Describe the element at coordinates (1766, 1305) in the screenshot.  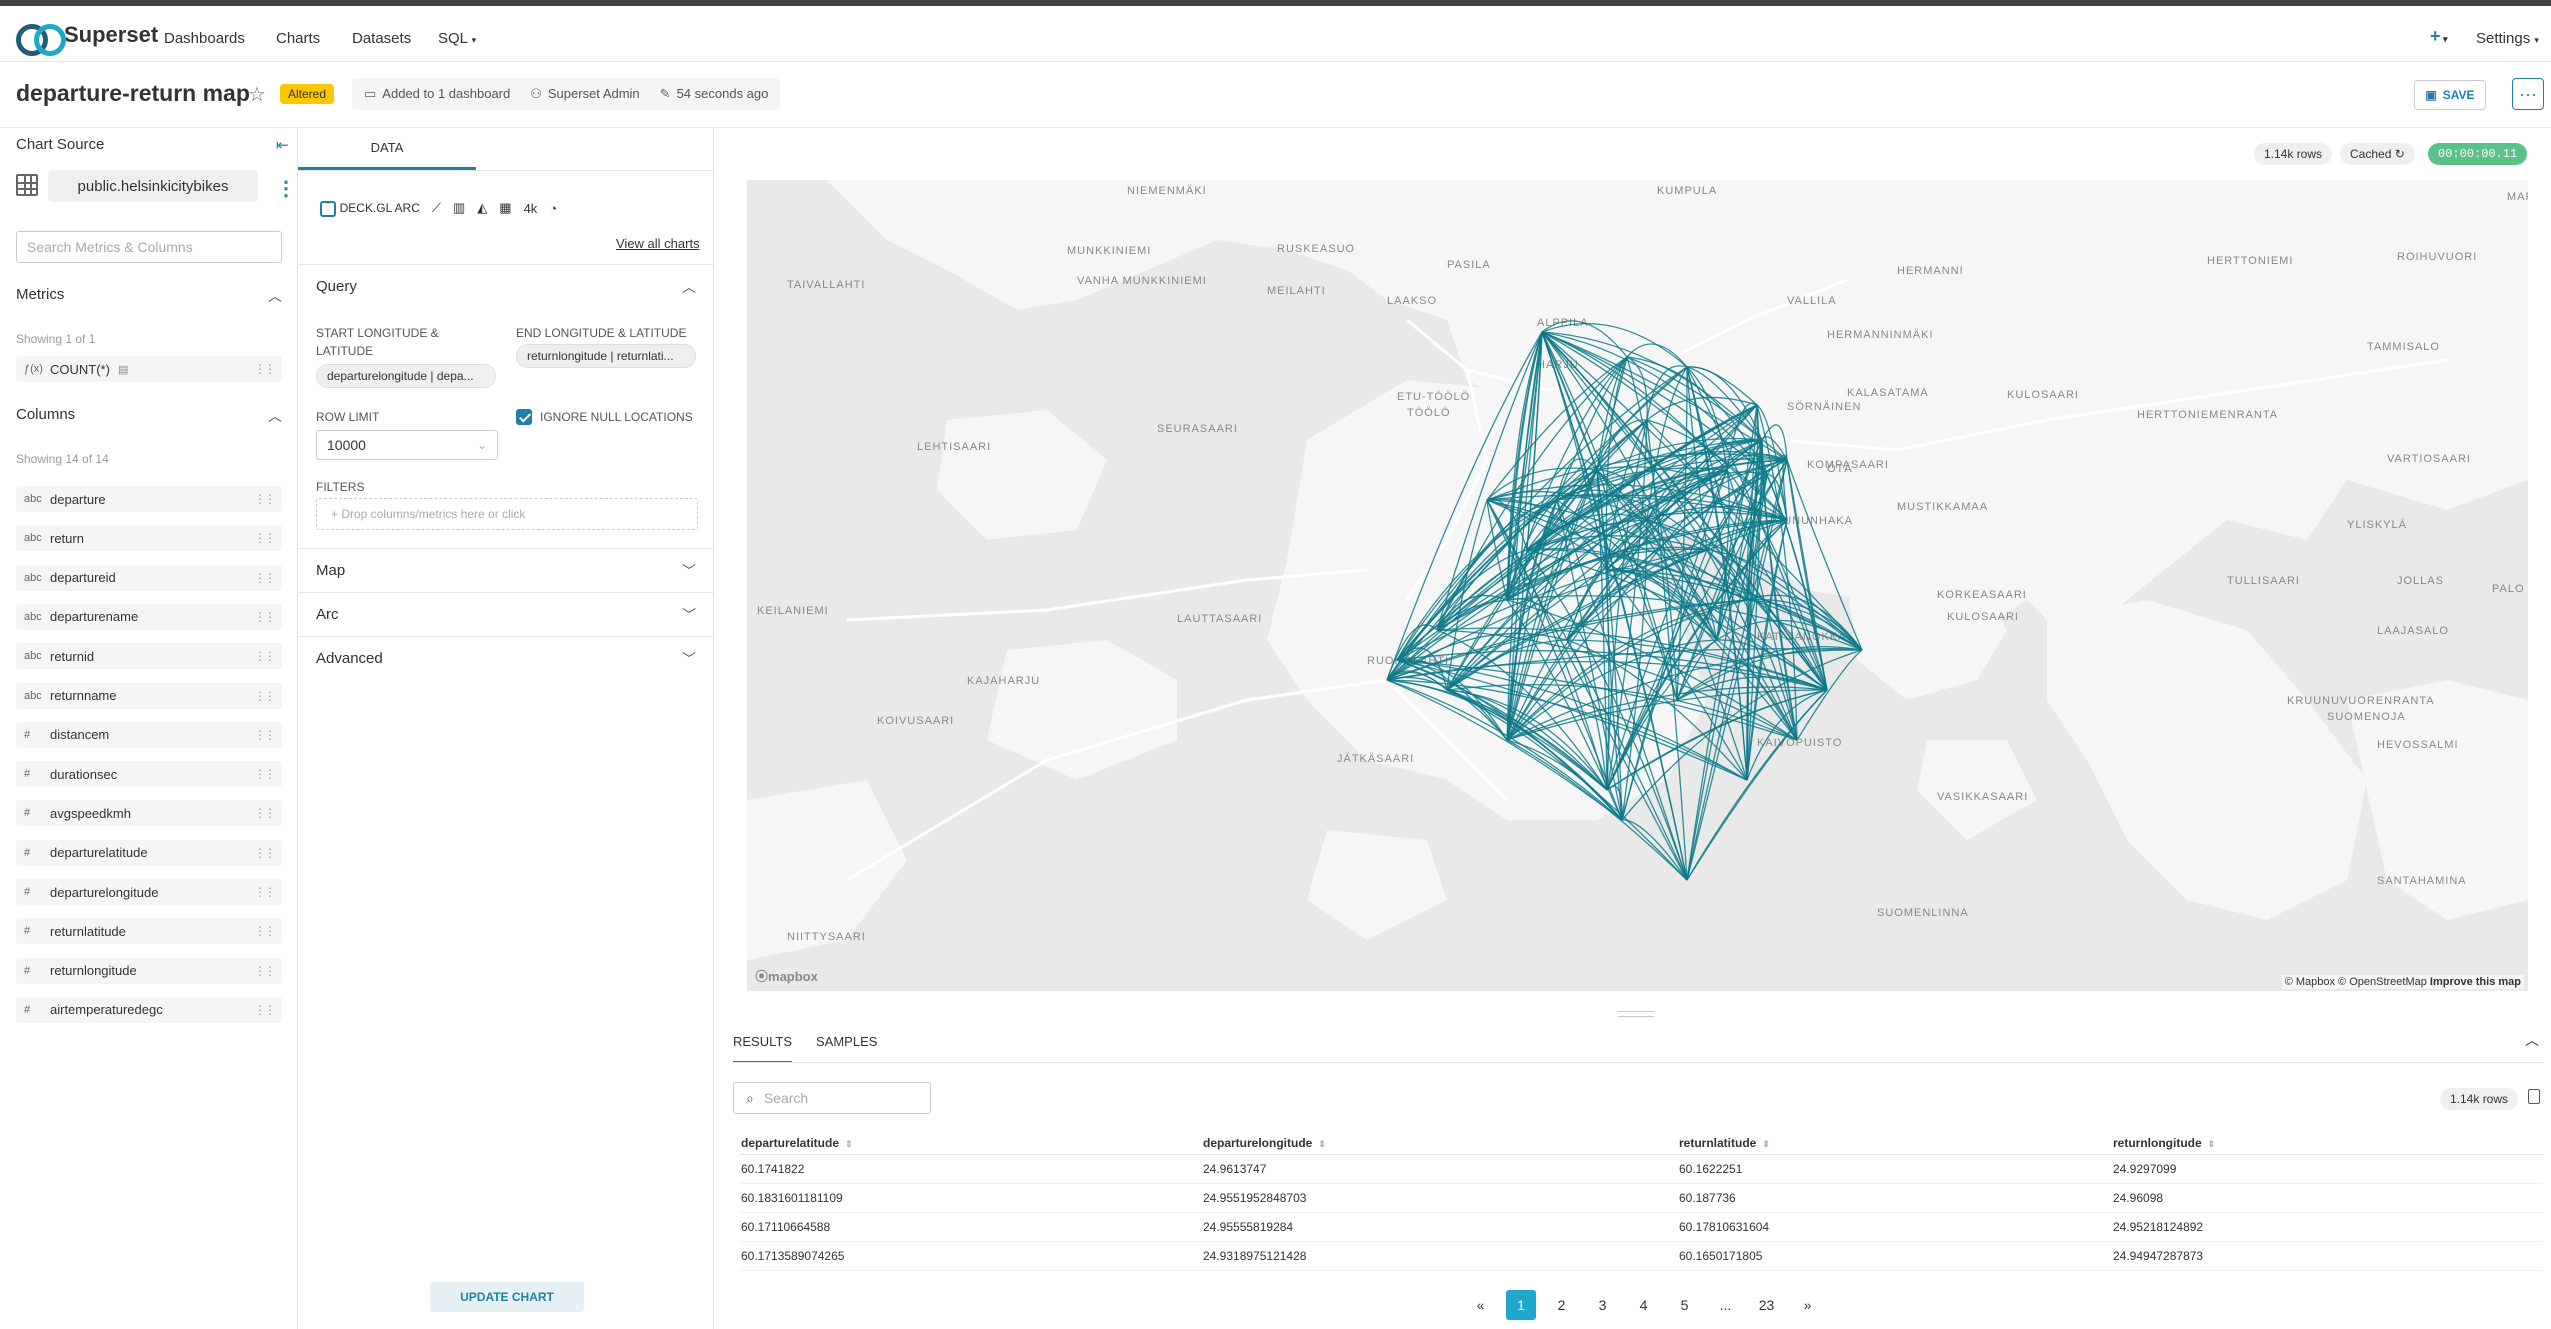
I see `page-23: 23` at that location.